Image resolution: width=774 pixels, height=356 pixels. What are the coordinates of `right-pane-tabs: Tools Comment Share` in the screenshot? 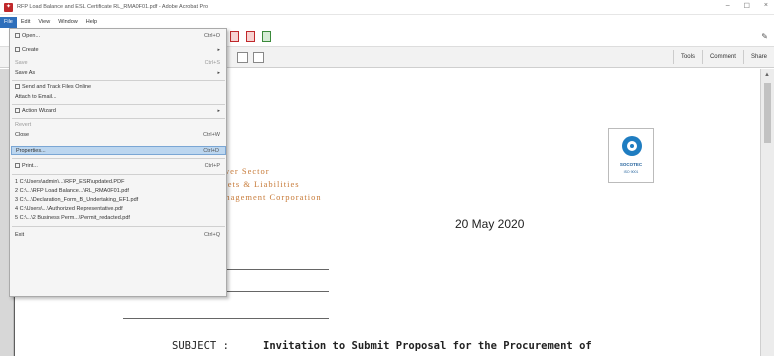 It's located at (723, 57).